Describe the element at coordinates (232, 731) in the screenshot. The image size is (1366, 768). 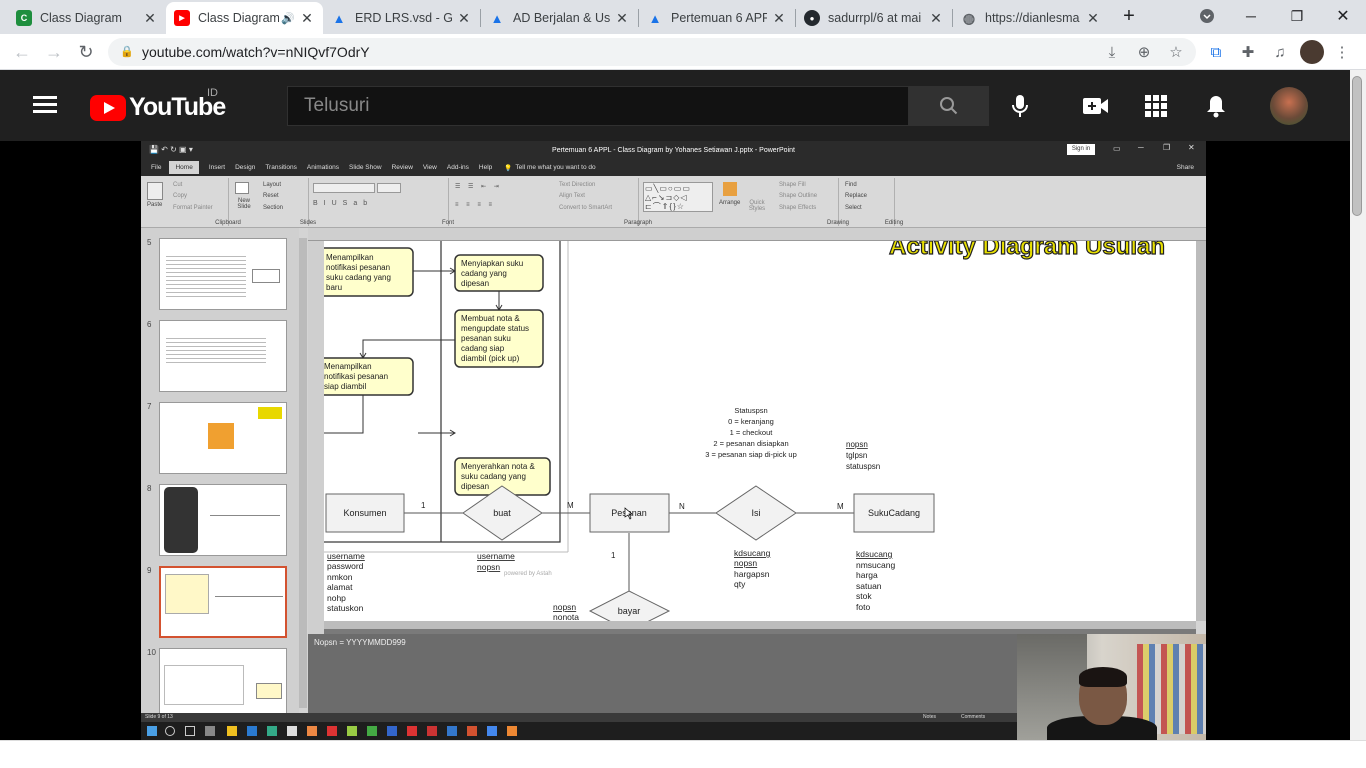
I see `file-explorer-icon` at that location.